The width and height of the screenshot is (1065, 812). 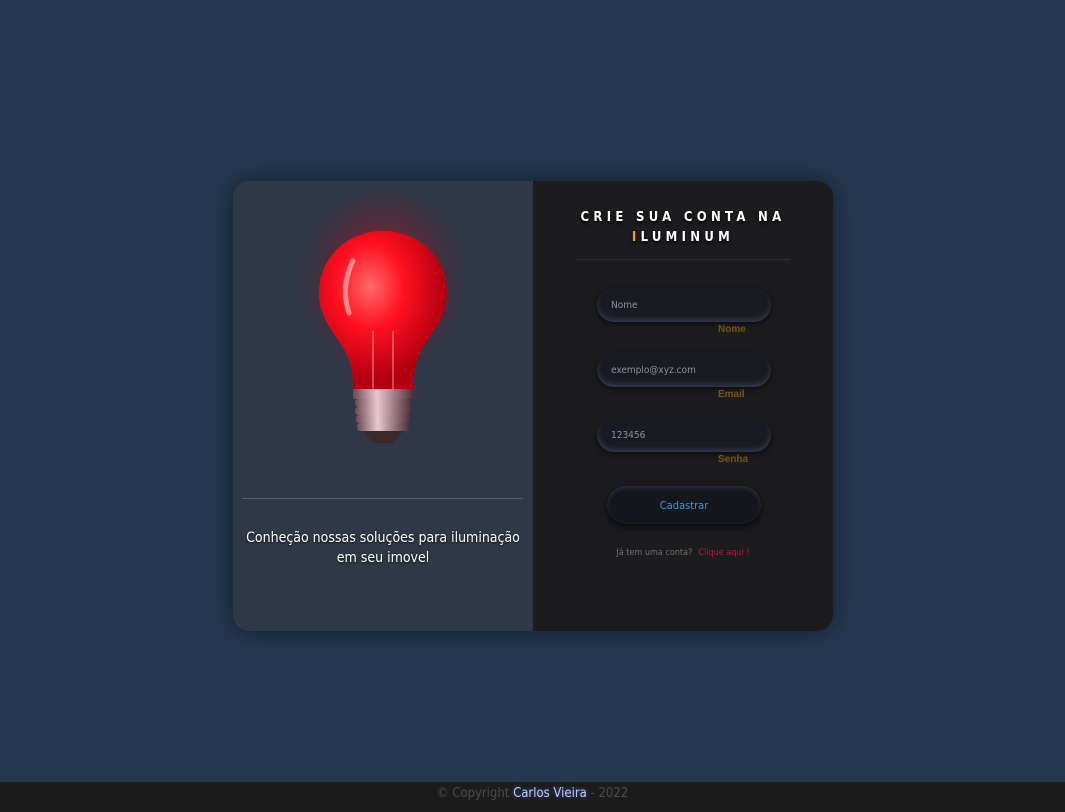 What do you see at coordinates (684, 305) in the screenshot?
I see `name-input` at bounding box center [684, 305].